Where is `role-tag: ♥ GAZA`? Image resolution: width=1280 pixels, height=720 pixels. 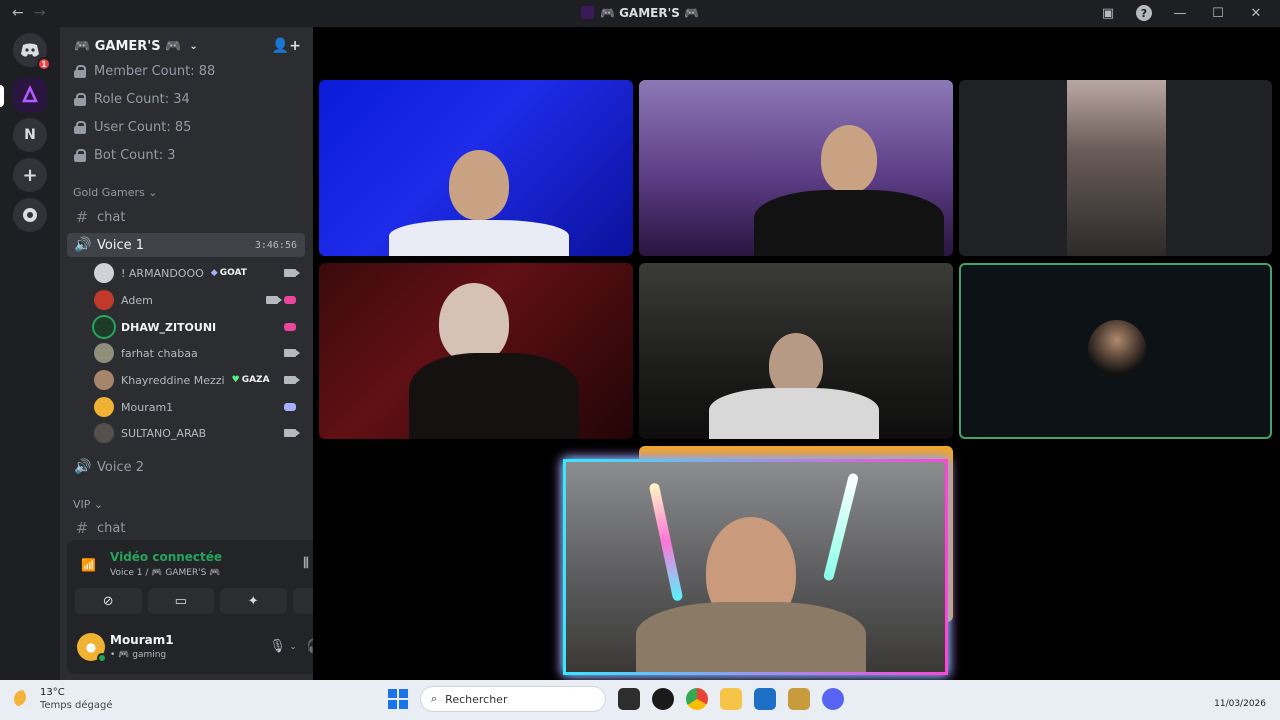
role-tag: ♥ GAZA is located at coordinates (251, 380).